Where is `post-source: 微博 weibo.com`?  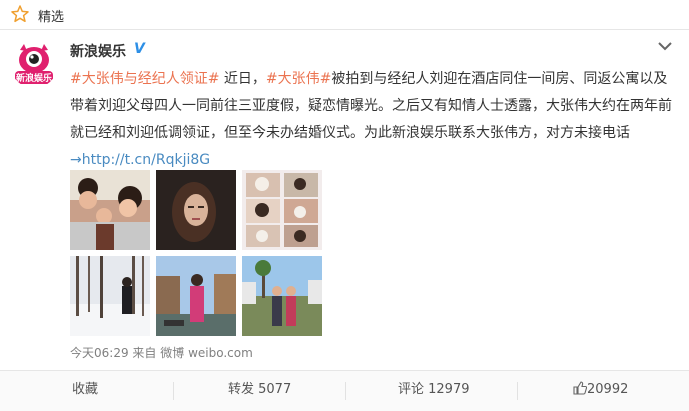
post-source: 微博 weibo.com is located at coordinates (206, 353).